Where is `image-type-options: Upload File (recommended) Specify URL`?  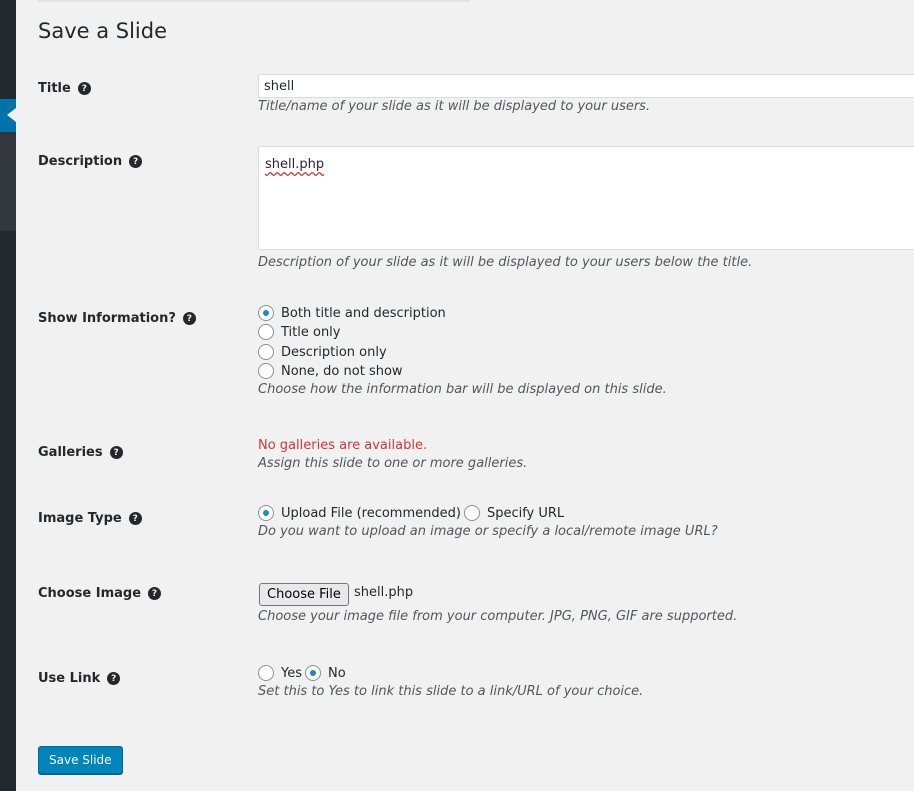 image-type-options: Upload File (recommended) Specify URL is located at coordinates (411, 513).